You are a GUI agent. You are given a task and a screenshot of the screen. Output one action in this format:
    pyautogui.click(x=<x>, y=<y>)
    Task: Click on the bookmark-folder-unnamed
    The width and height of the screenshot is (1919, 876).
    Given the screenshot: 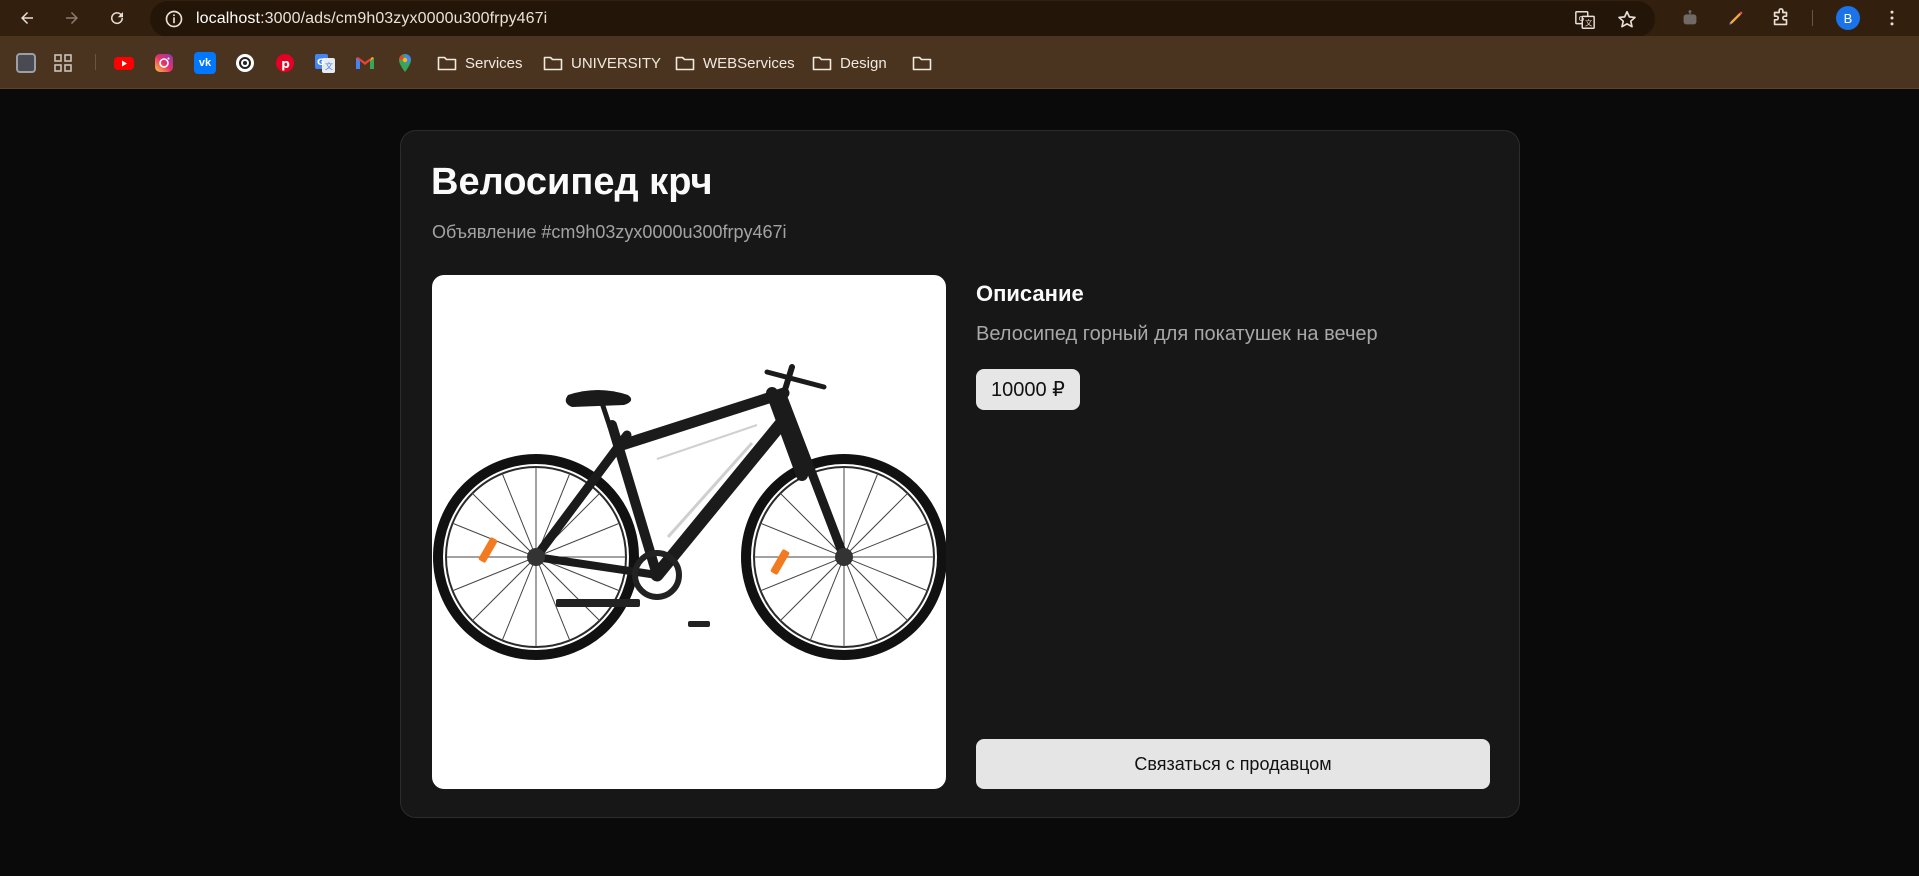 What is the action you would take?
    pyautogui.click(x=926, y=63)
    